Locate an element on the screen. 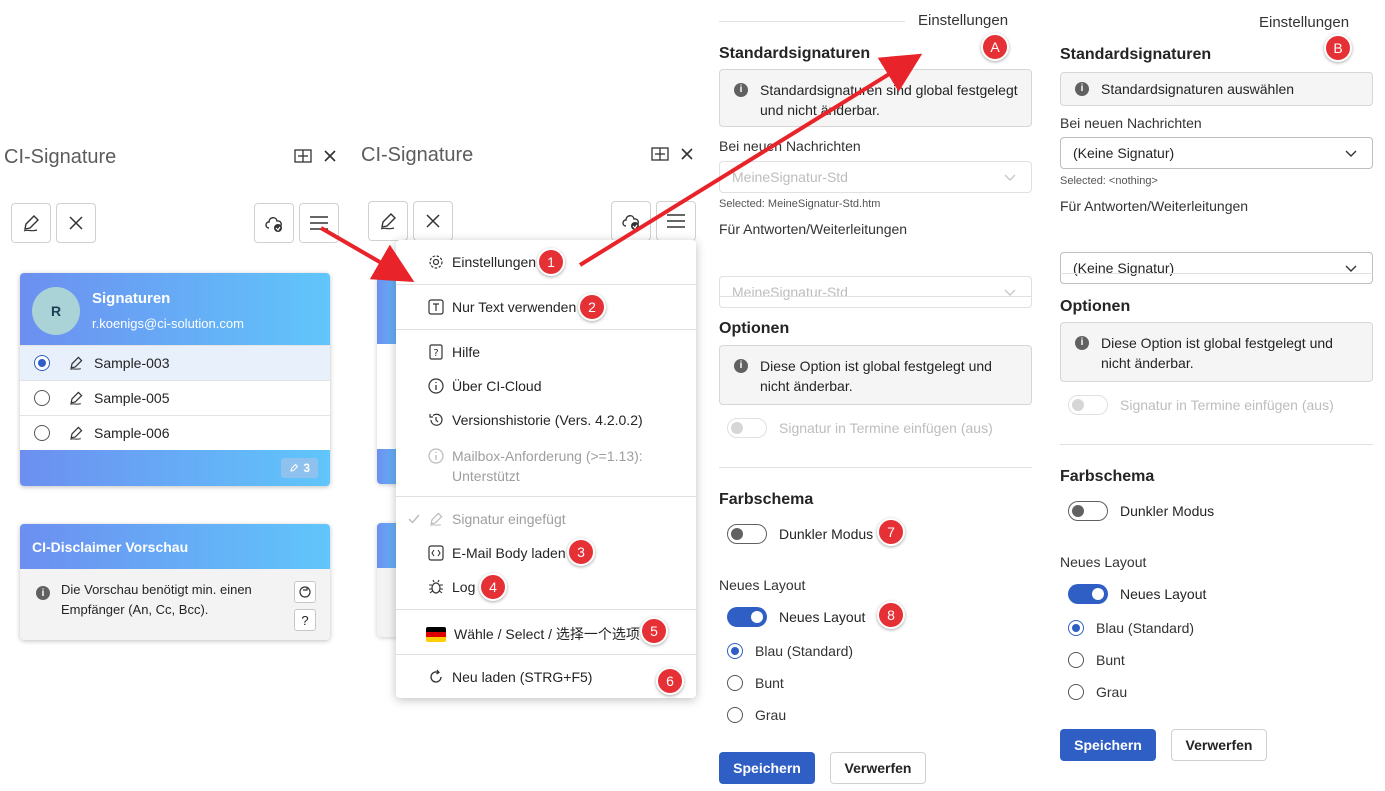  step-badge: 4 is located at coordinates (493, 587).